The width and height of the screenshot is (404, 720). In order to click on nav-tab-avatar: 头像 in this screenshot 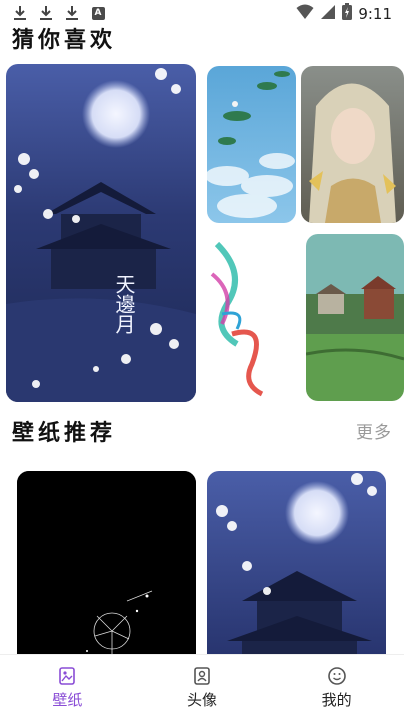, I will do `click(202, 687)`.